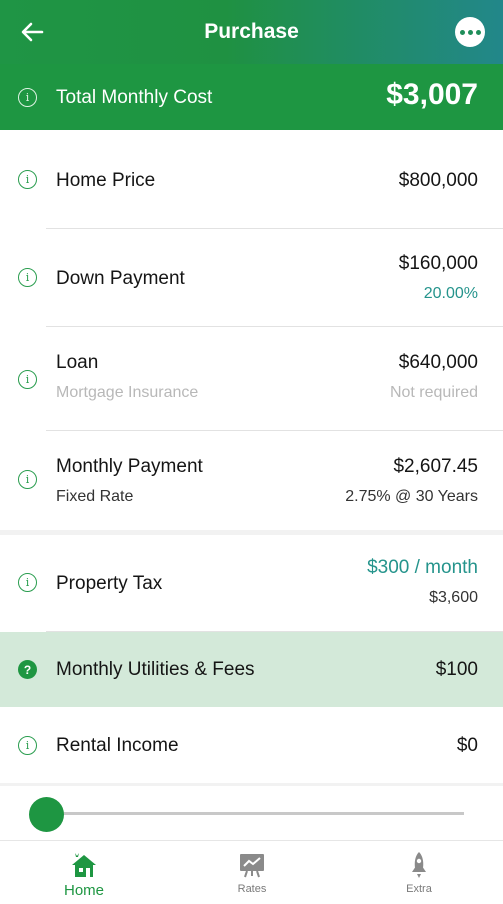 Image resolution: width=503 pixels, height=904 pixels. Describe the element at coordinates (456, 669) in the screenshot. I see `utilities-fees-value: $100` at that location.